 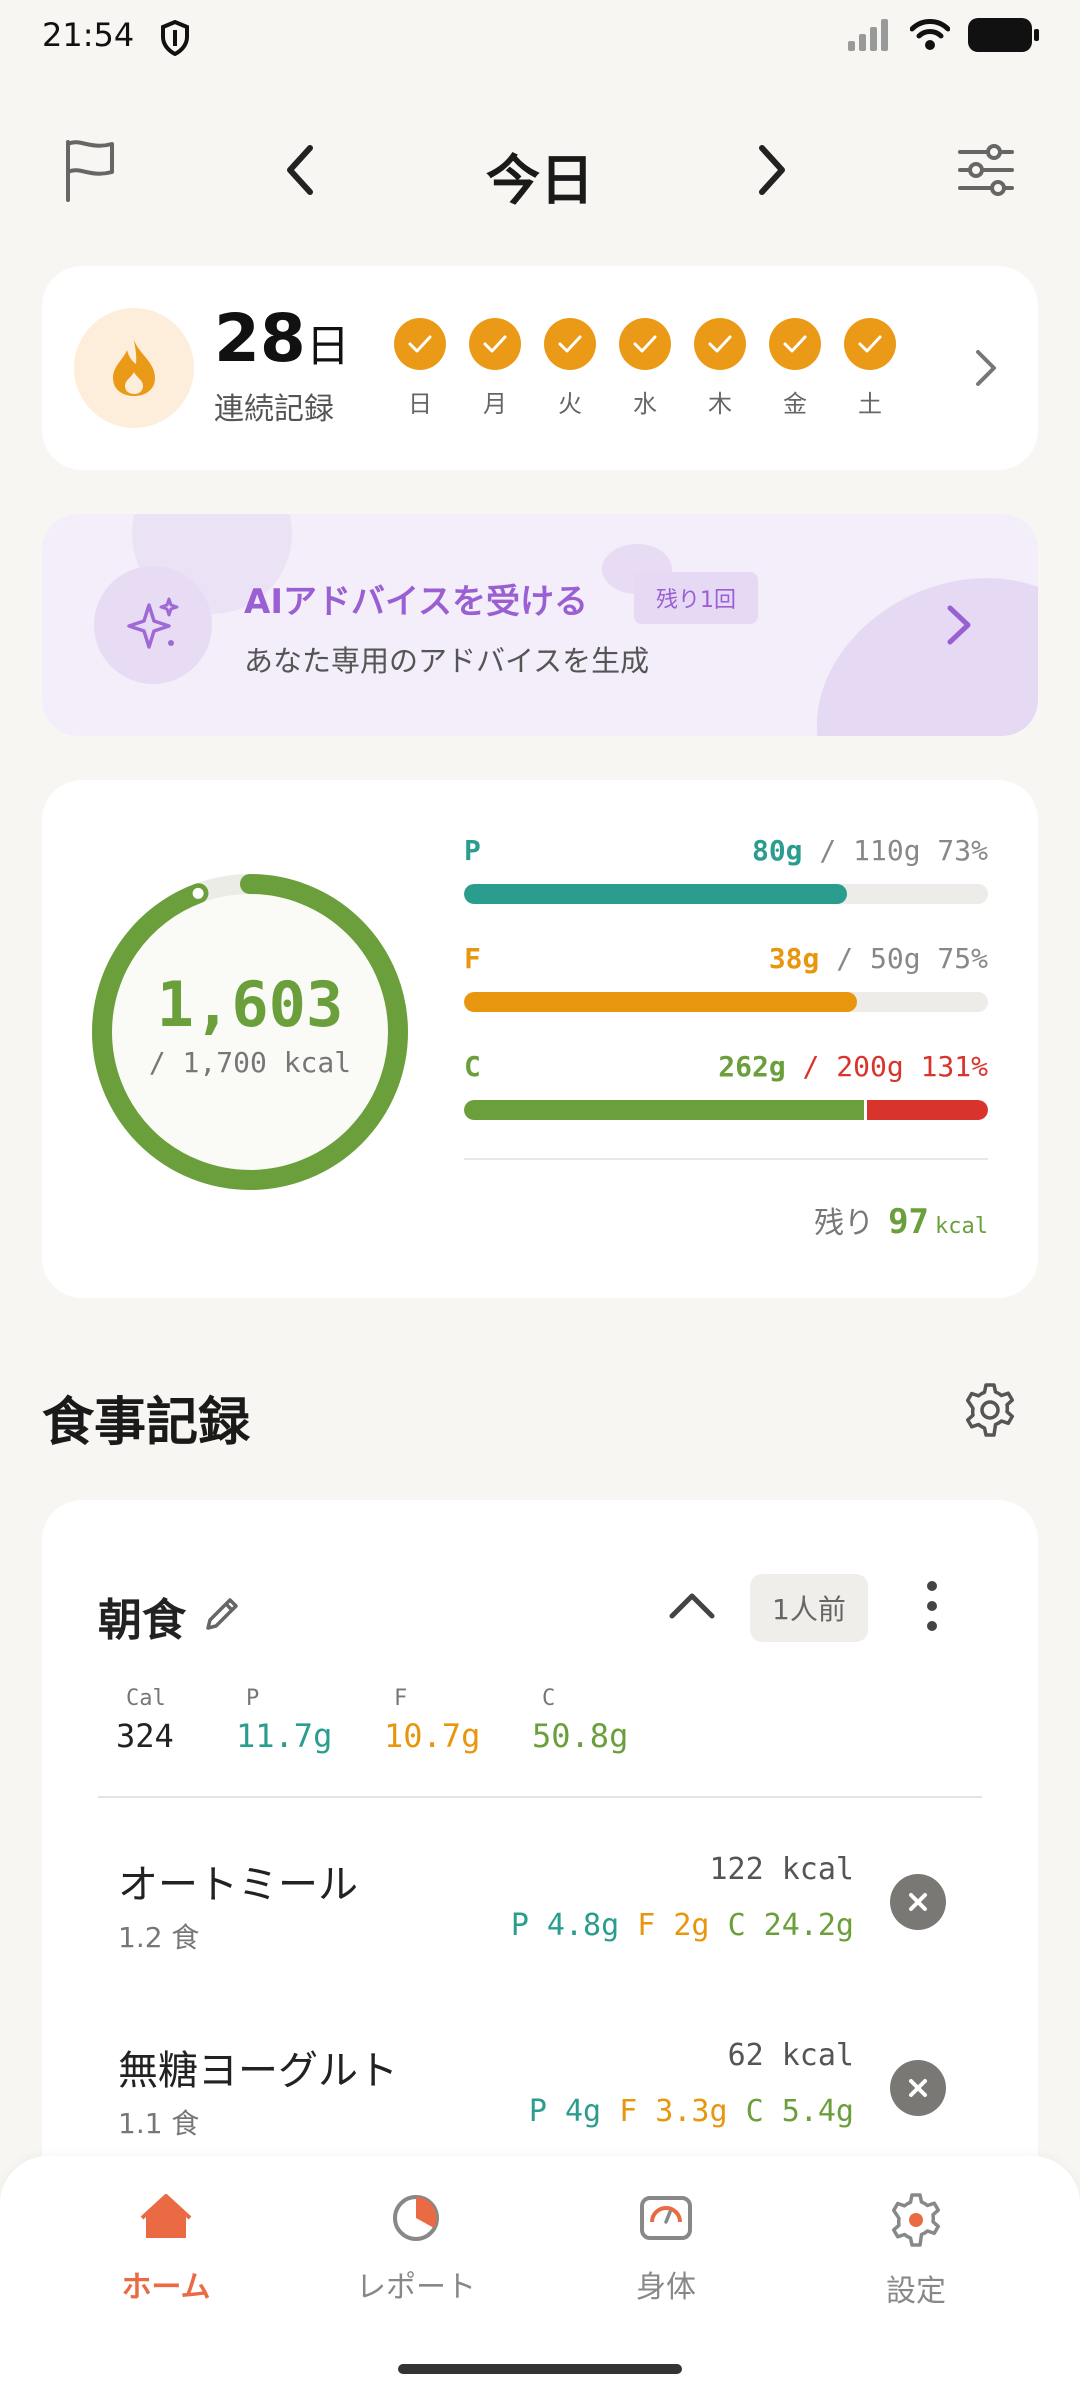 I want to click on meal-stat-label: F, so click(x=401, y=1698).